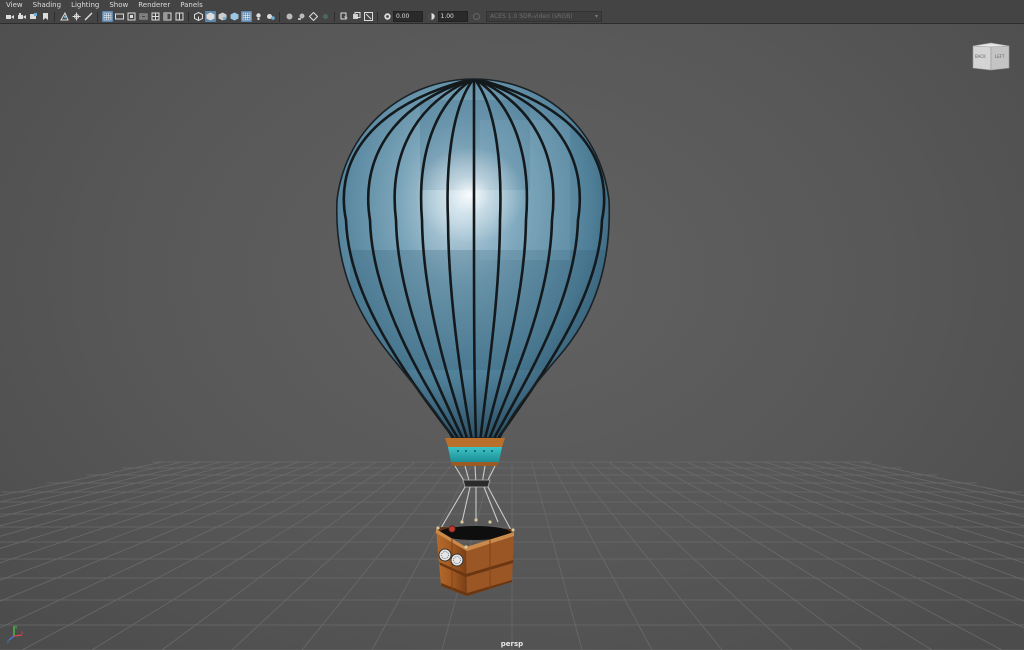  Describe the element at coordinates (47, 5) in the screenshot. I see `menu-shading: Shading` at that location.